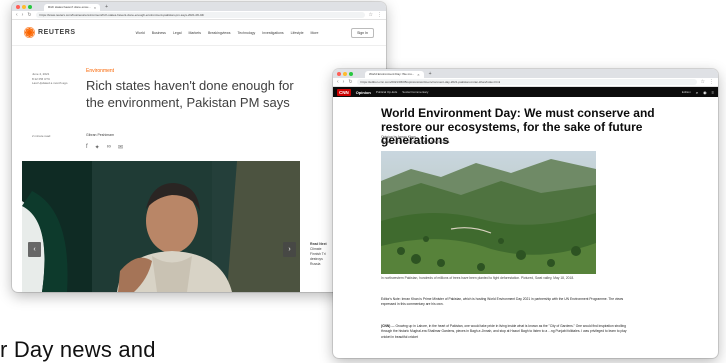 The width and height of the screenshot is (726, 363). I want to click on author-link: Gibran Peshimam, so click(100, 135).